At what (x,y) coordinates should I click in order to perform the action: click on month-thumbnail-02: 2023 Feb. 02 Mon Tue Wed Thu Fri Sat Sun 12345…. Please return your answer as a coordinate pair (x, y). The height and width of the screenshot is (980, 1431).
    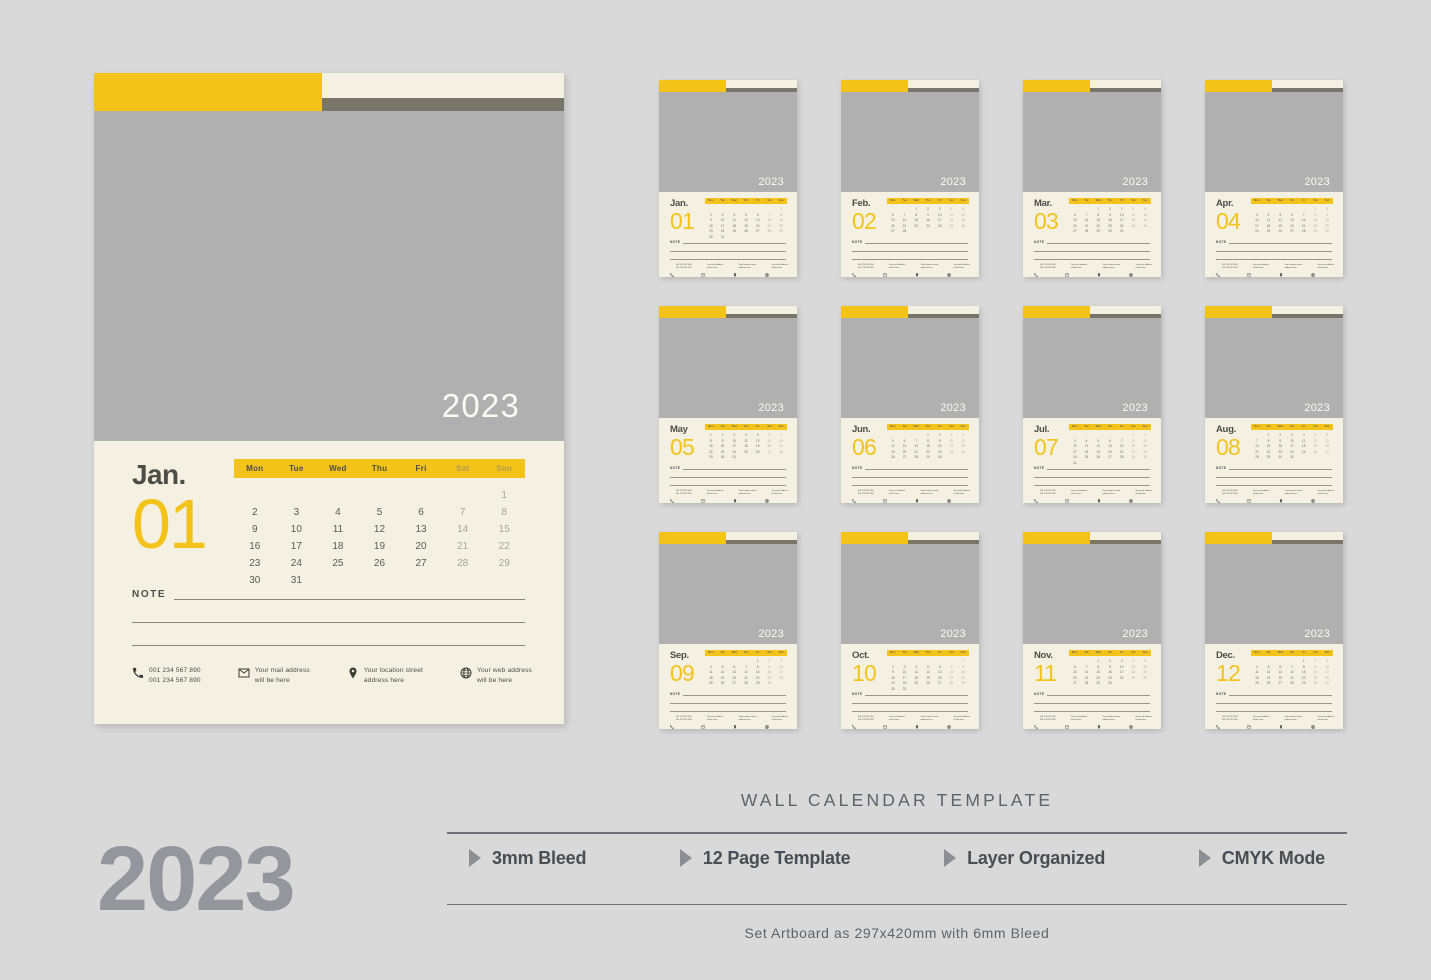
    Looking at the image, I should click on (910, 178).